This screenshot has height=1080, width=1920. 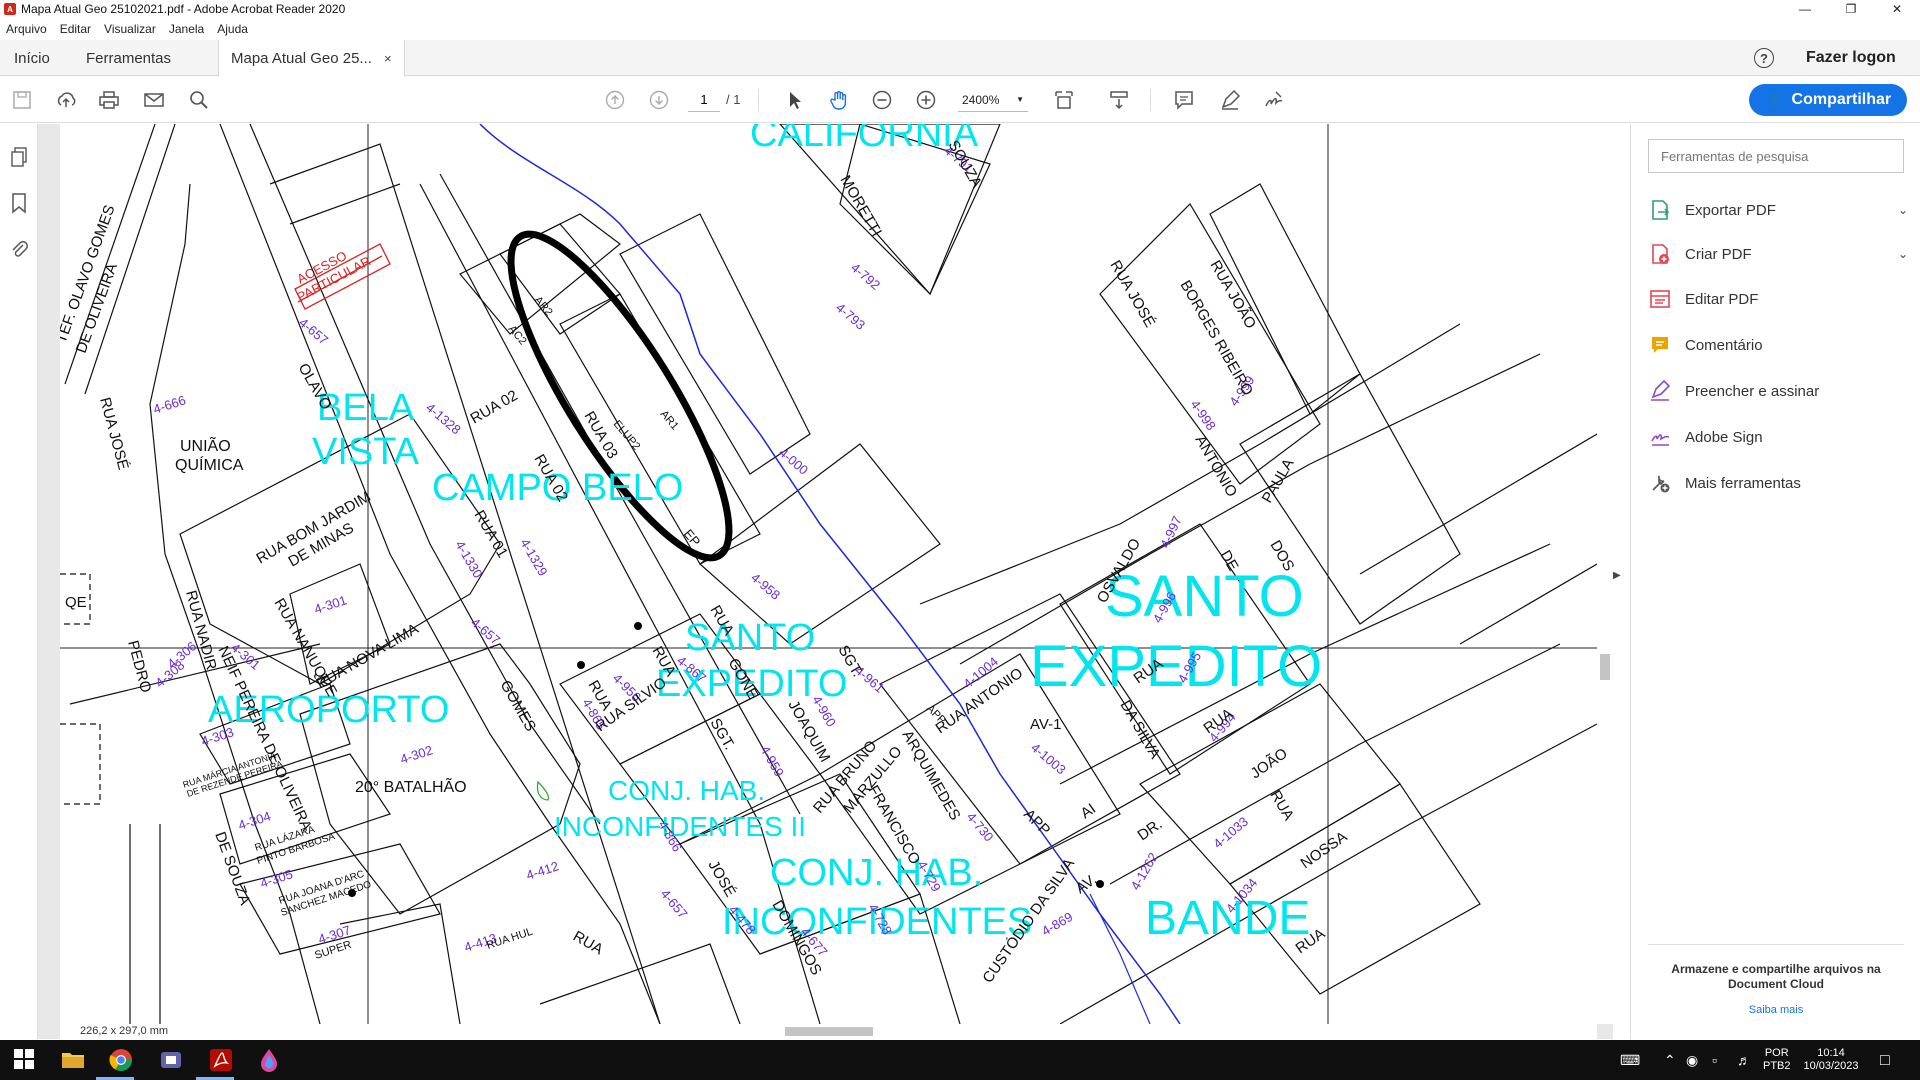 What do you see at coordinates (615, 100) in the screenshot?
I see `previous-page-icon` at bounding box center [615, 100].